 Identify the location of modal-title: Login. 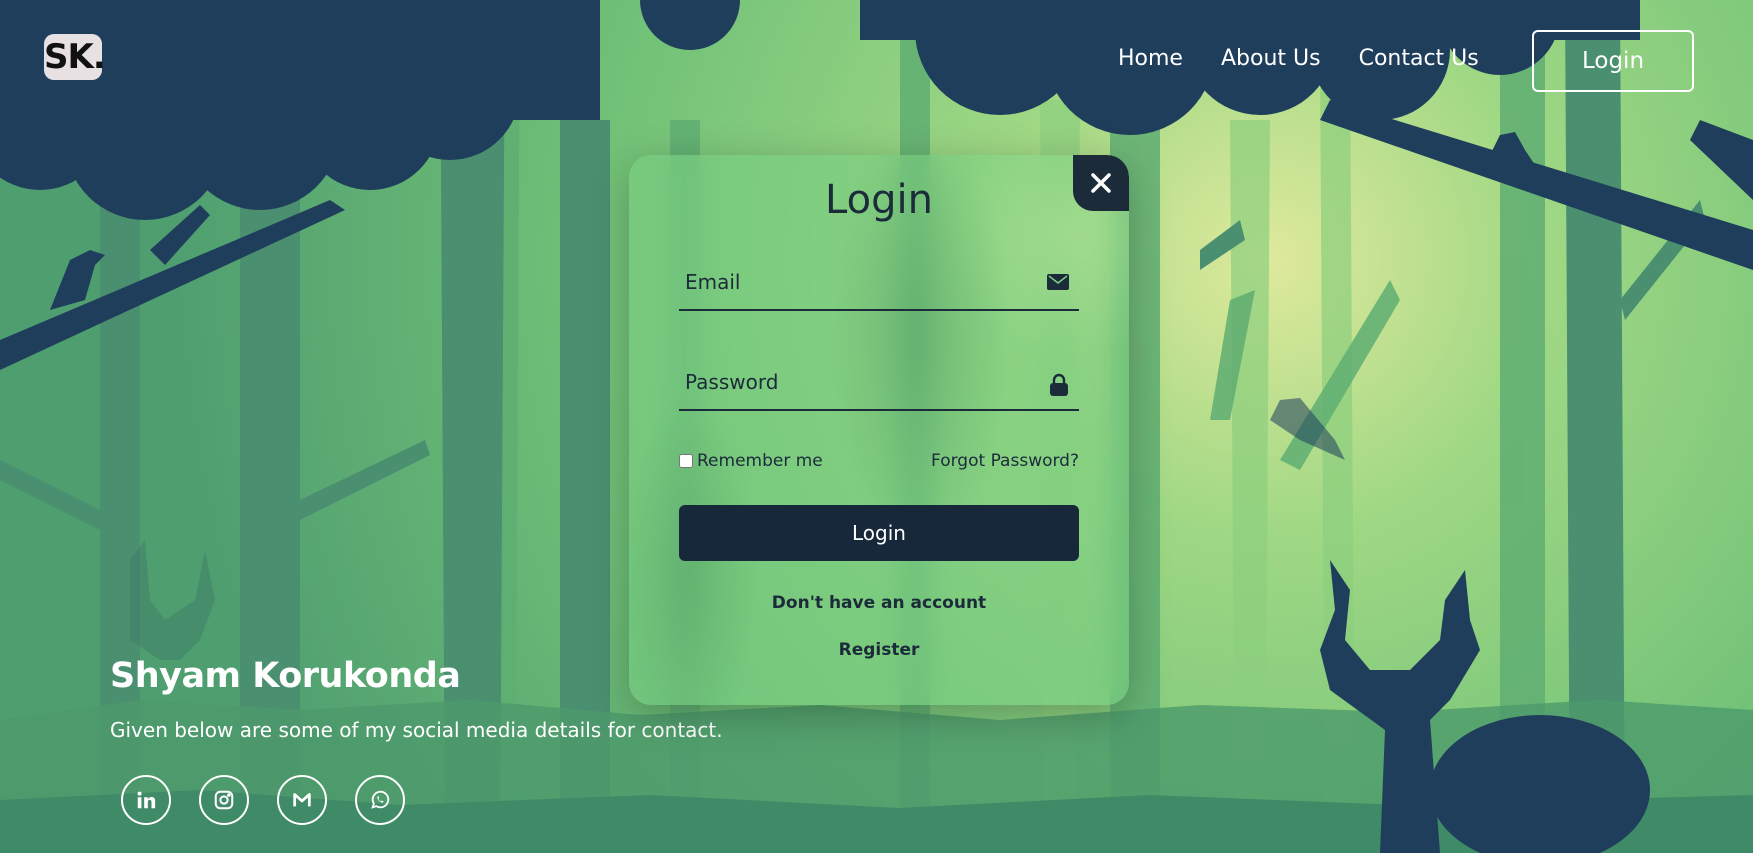
(879, 200).